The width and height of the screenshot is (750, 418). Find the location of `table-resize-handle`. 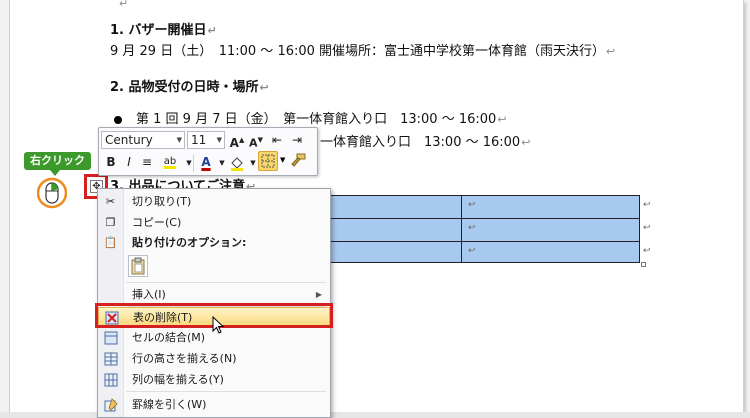

table-resize-handle is located at coordinates (643, 264).